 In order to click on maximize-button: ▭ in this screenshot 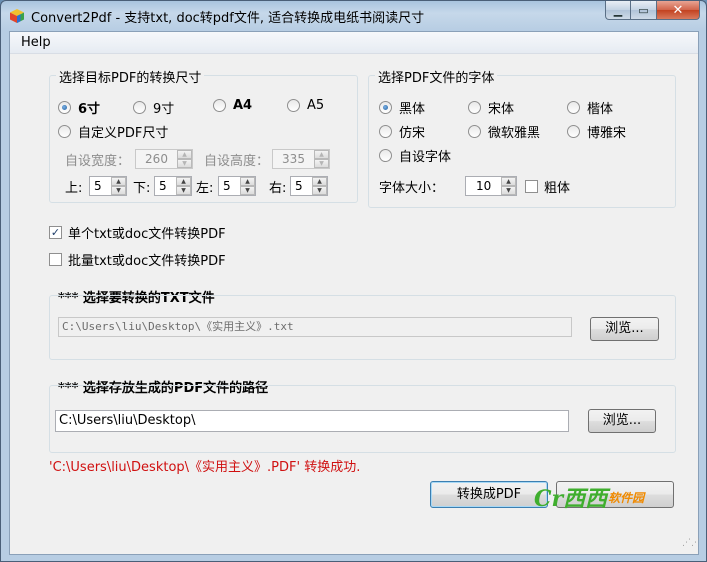, I will do `click(644, 10)`.